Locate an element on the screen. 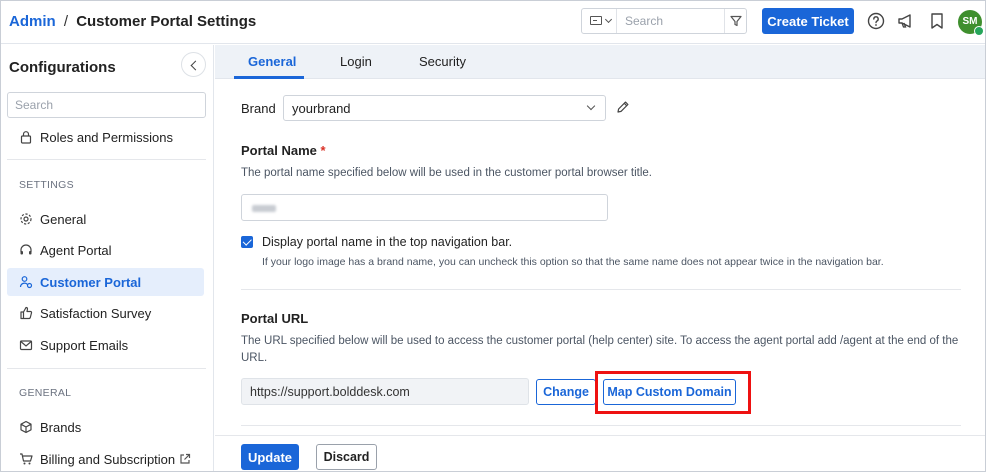 The image size is (986, 472). sidebar-item-label: Brands is located at coordinates (61, 427).